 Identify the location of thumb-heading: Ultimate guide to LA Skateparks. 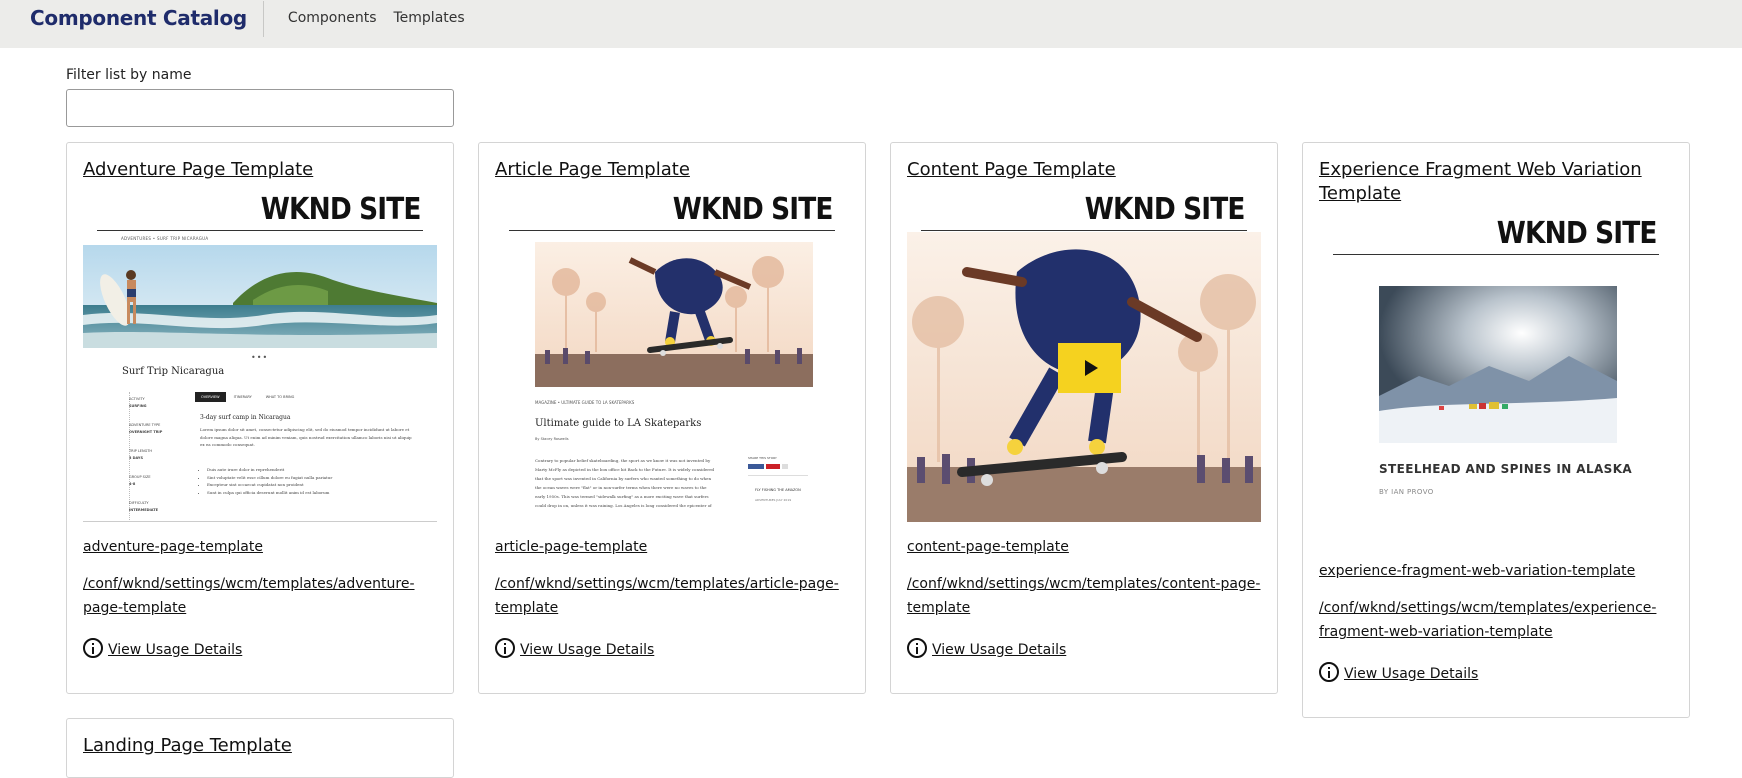
(618, 423).